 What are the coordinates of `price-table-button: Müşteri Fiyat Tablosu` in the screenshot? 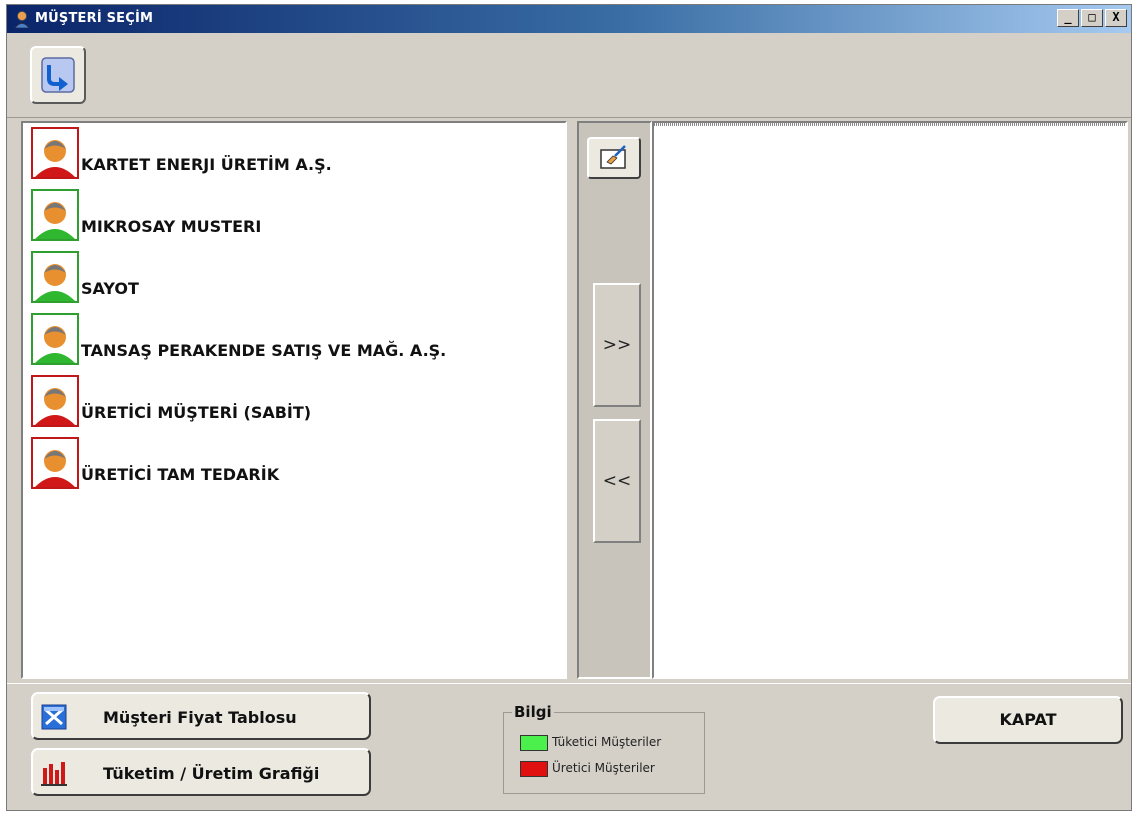 It's located at (201, 716).